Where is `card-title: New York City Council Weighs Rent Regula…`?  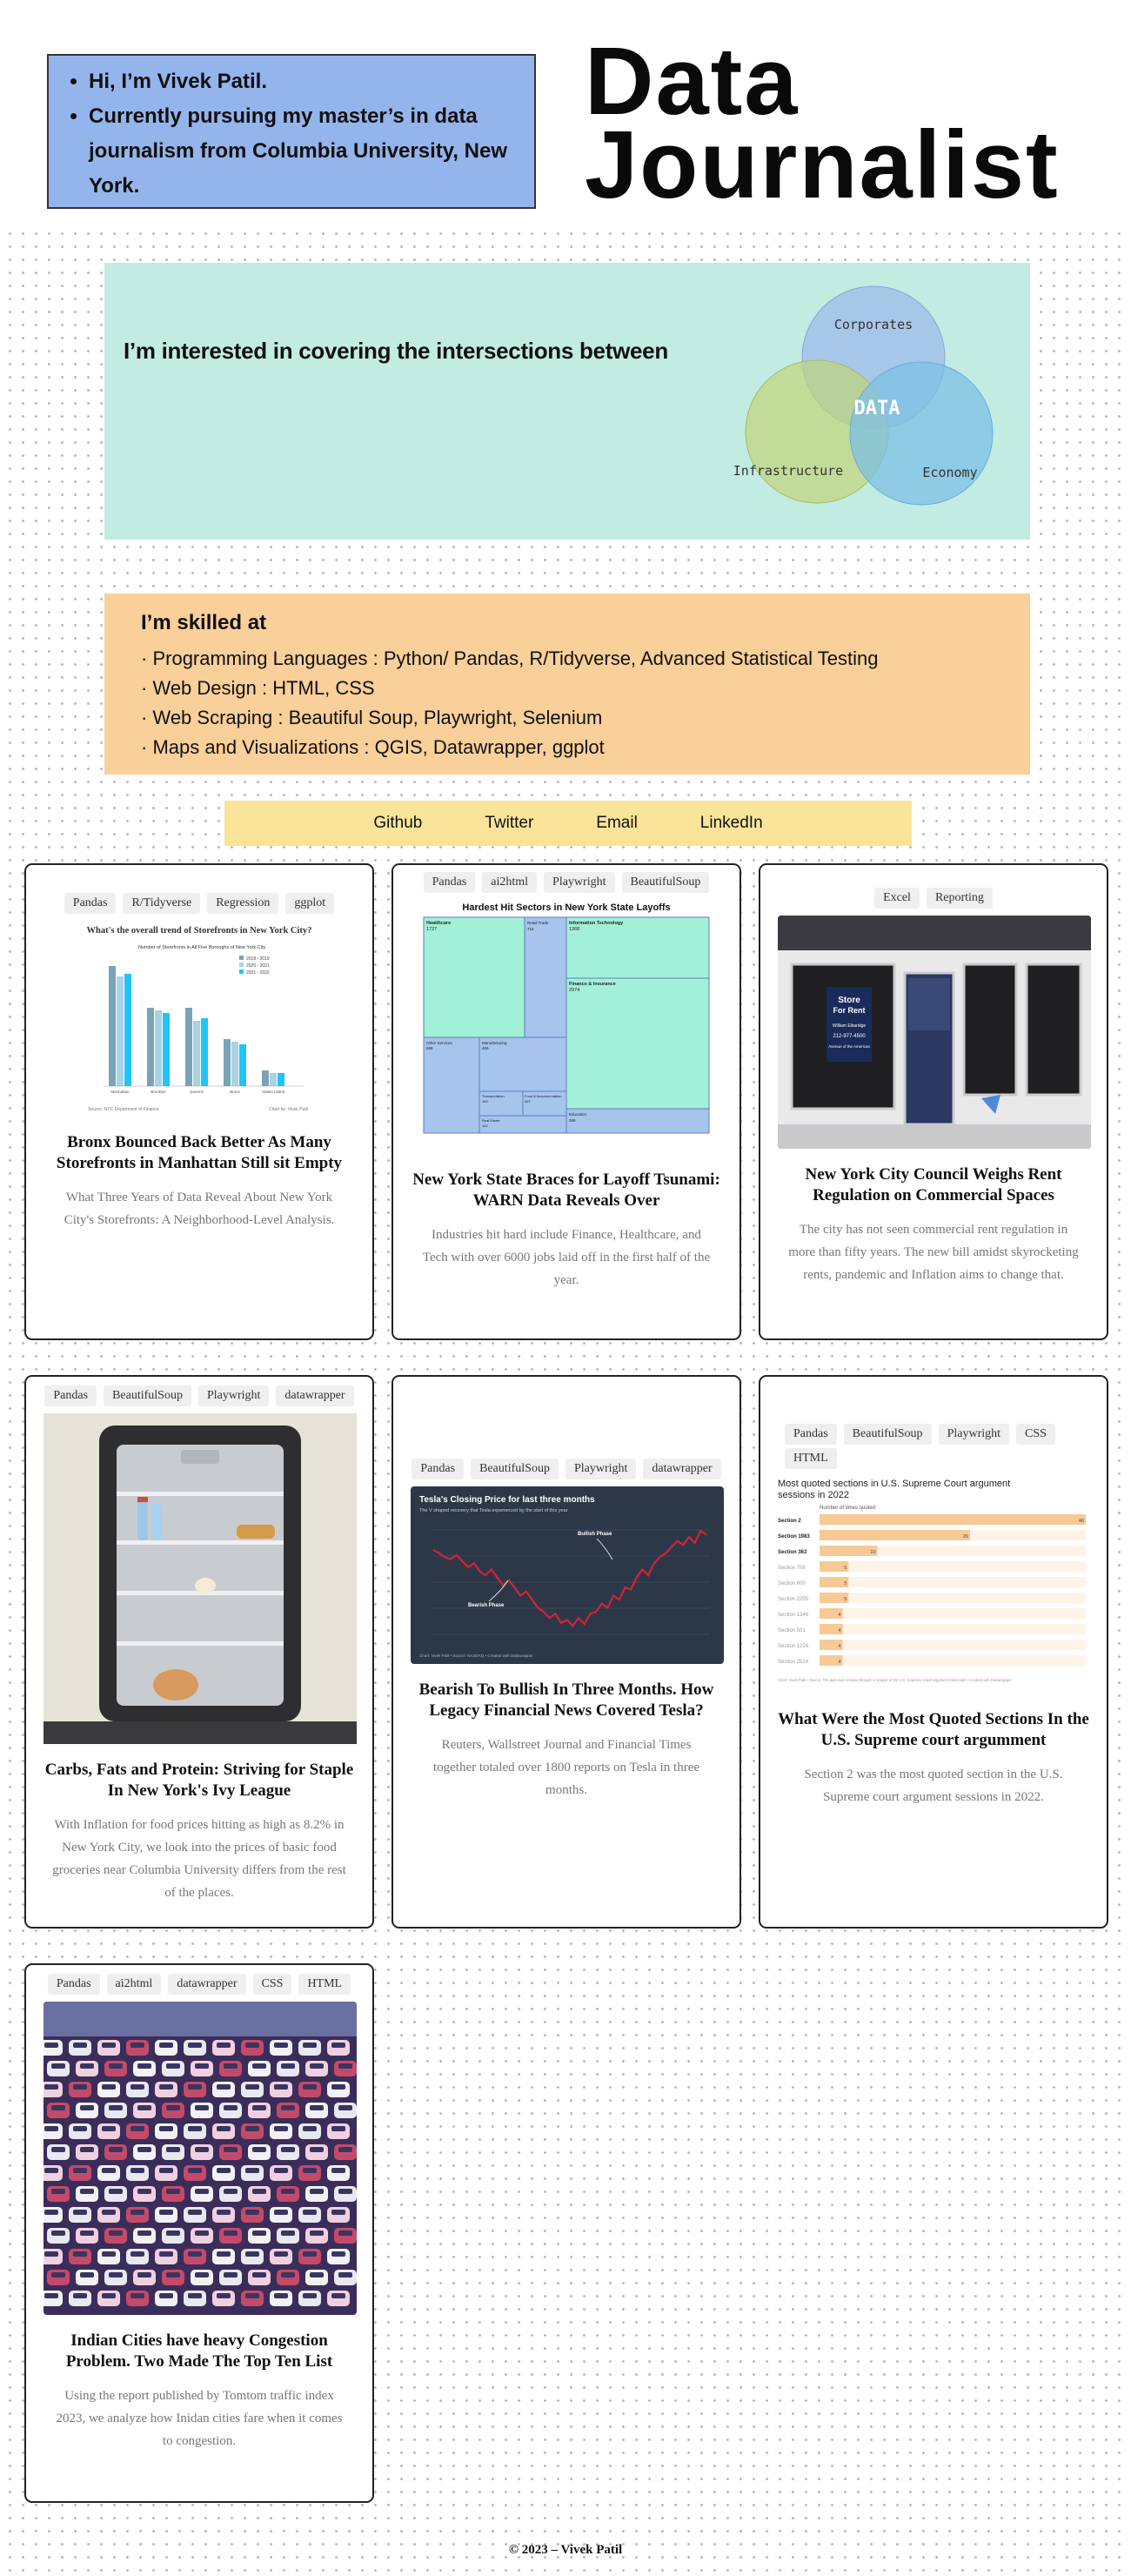 card-title: New York City Council Weighs Rent Regula… is located at coordinates (933, 1185).